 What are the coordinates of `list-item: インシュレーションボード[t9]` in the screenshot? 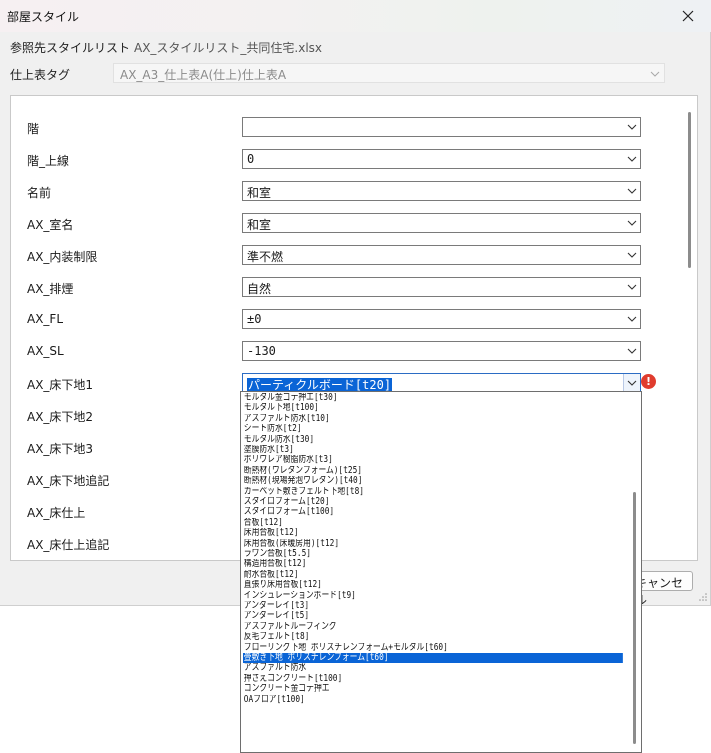 It's located at (391, 596).